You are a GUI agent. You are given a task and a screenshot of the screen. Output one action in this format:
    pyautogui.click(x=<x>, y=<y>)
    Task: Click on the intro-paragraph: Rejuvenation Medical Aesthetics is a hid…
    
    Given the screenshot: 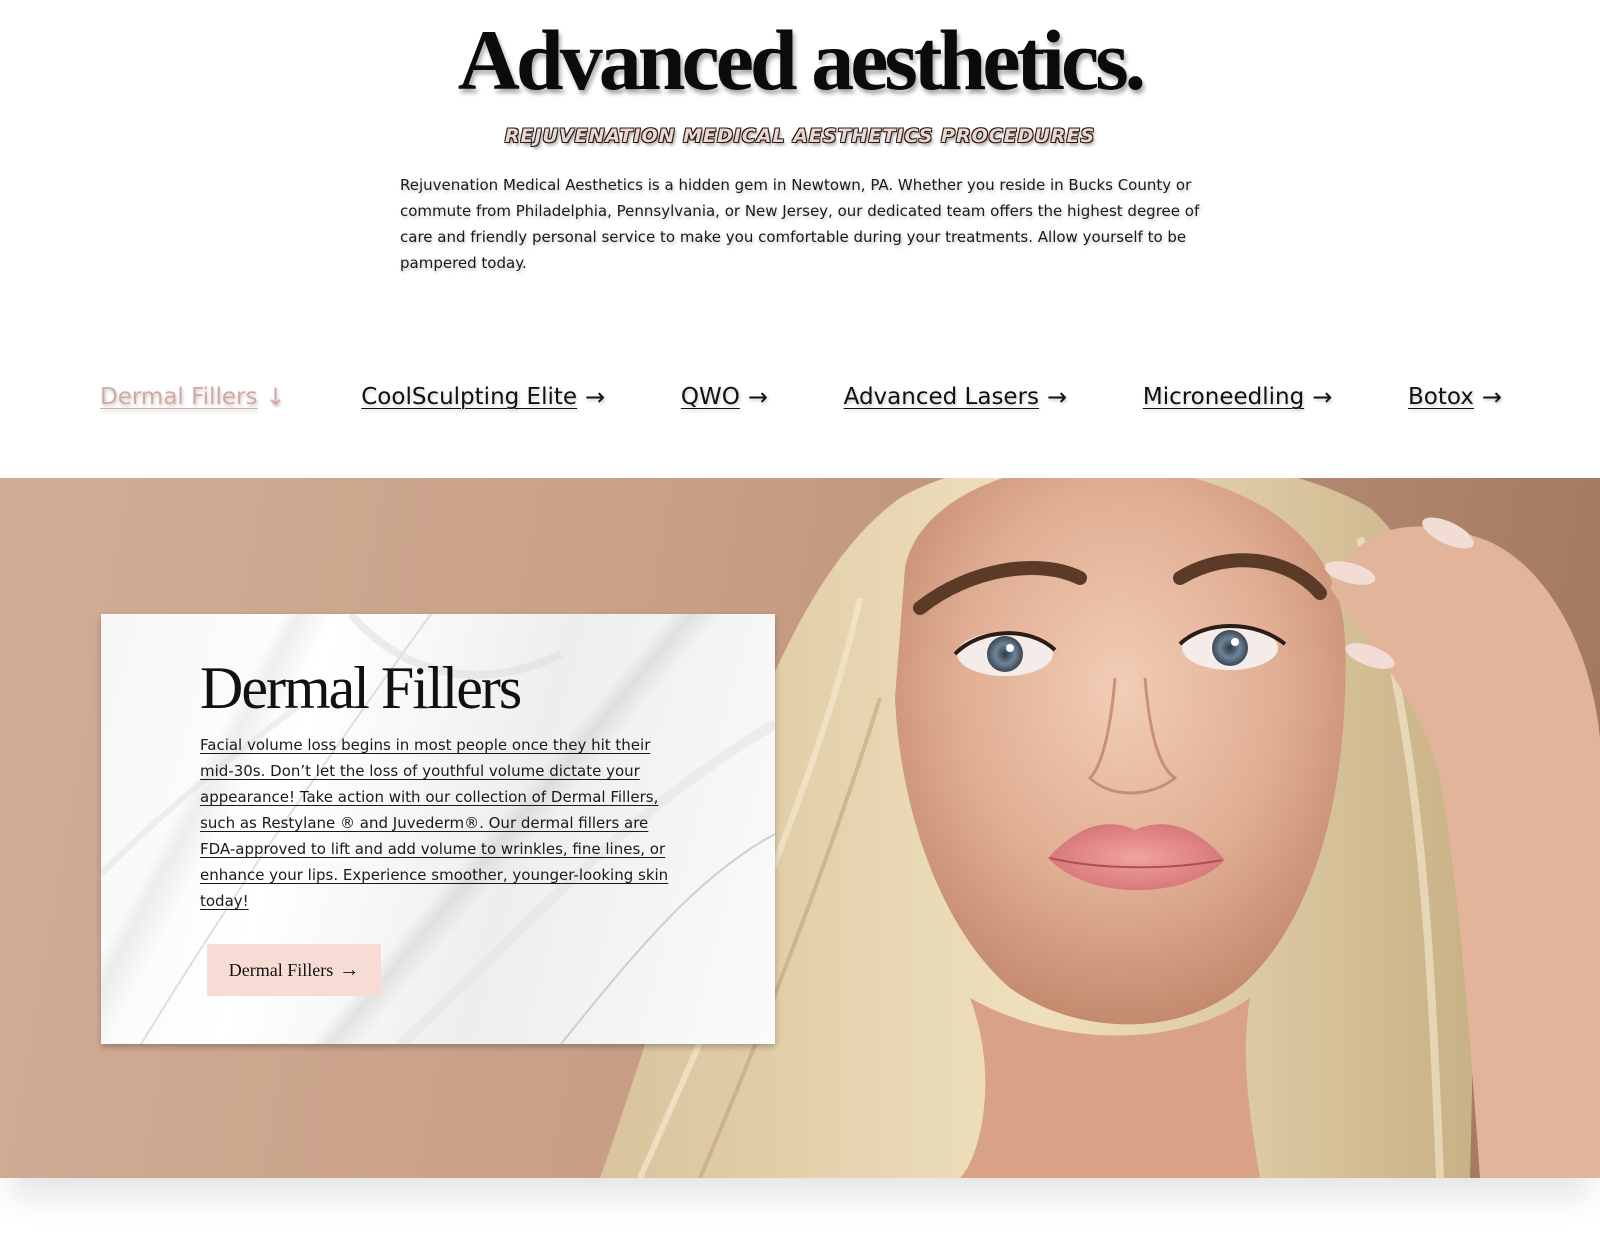 What is the action you would take?
    pyautogui.click(x=800, y=224)
    